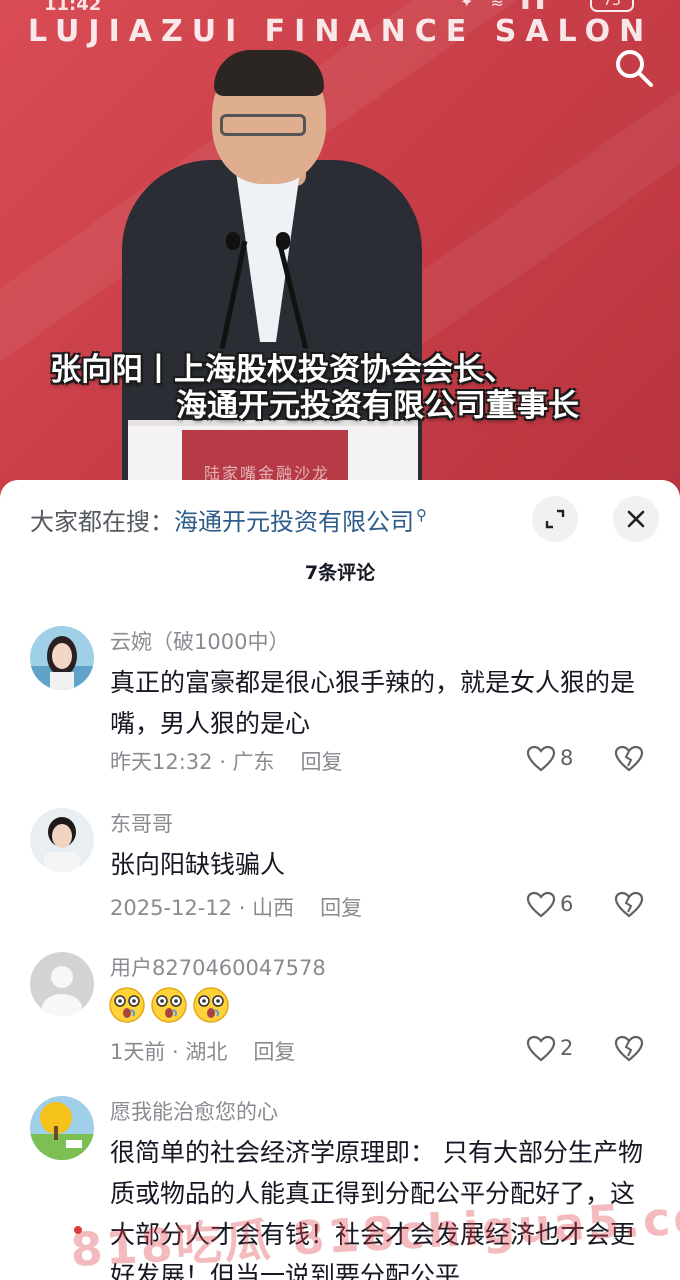  I want to click on speaker-hair, so click(269, 73).